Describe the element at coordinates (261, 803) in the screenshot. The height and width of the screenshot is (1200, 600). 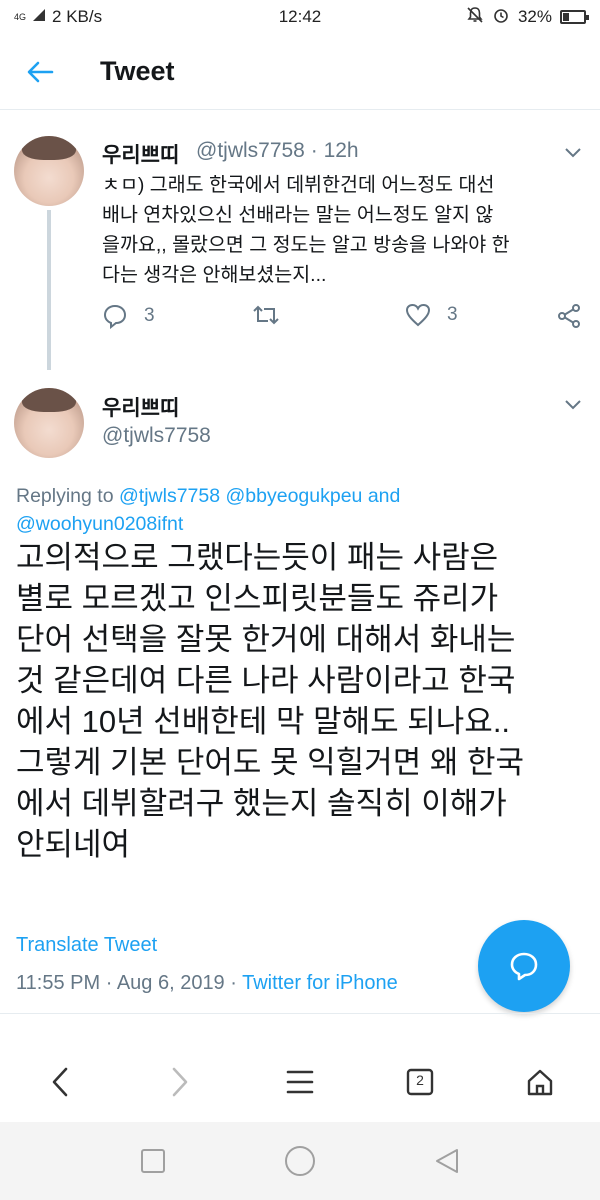
I see `tweet-line: 에서 데뷔할려구 했는지 솔직히 이해가` at that location.